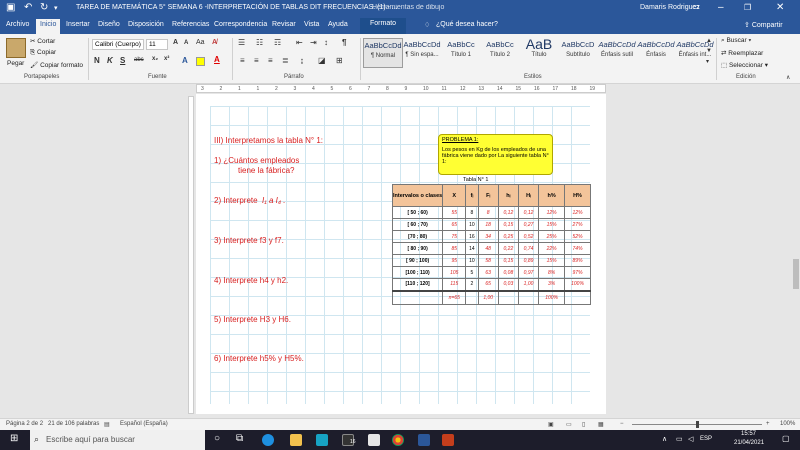 This screenshot has height=450, width=800. Describe the element at coordinates (721, 7) in the screenshot. I see `minimize-icon: –` at that location.